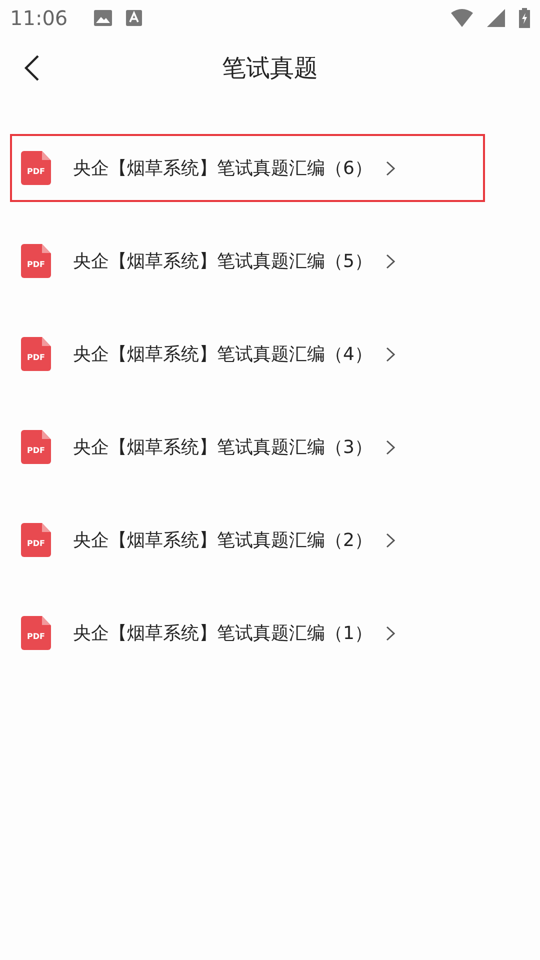  I want to click on file-item: PDF 央企【烟草系统】笔试真题汇编（6）, so click(247, 168).